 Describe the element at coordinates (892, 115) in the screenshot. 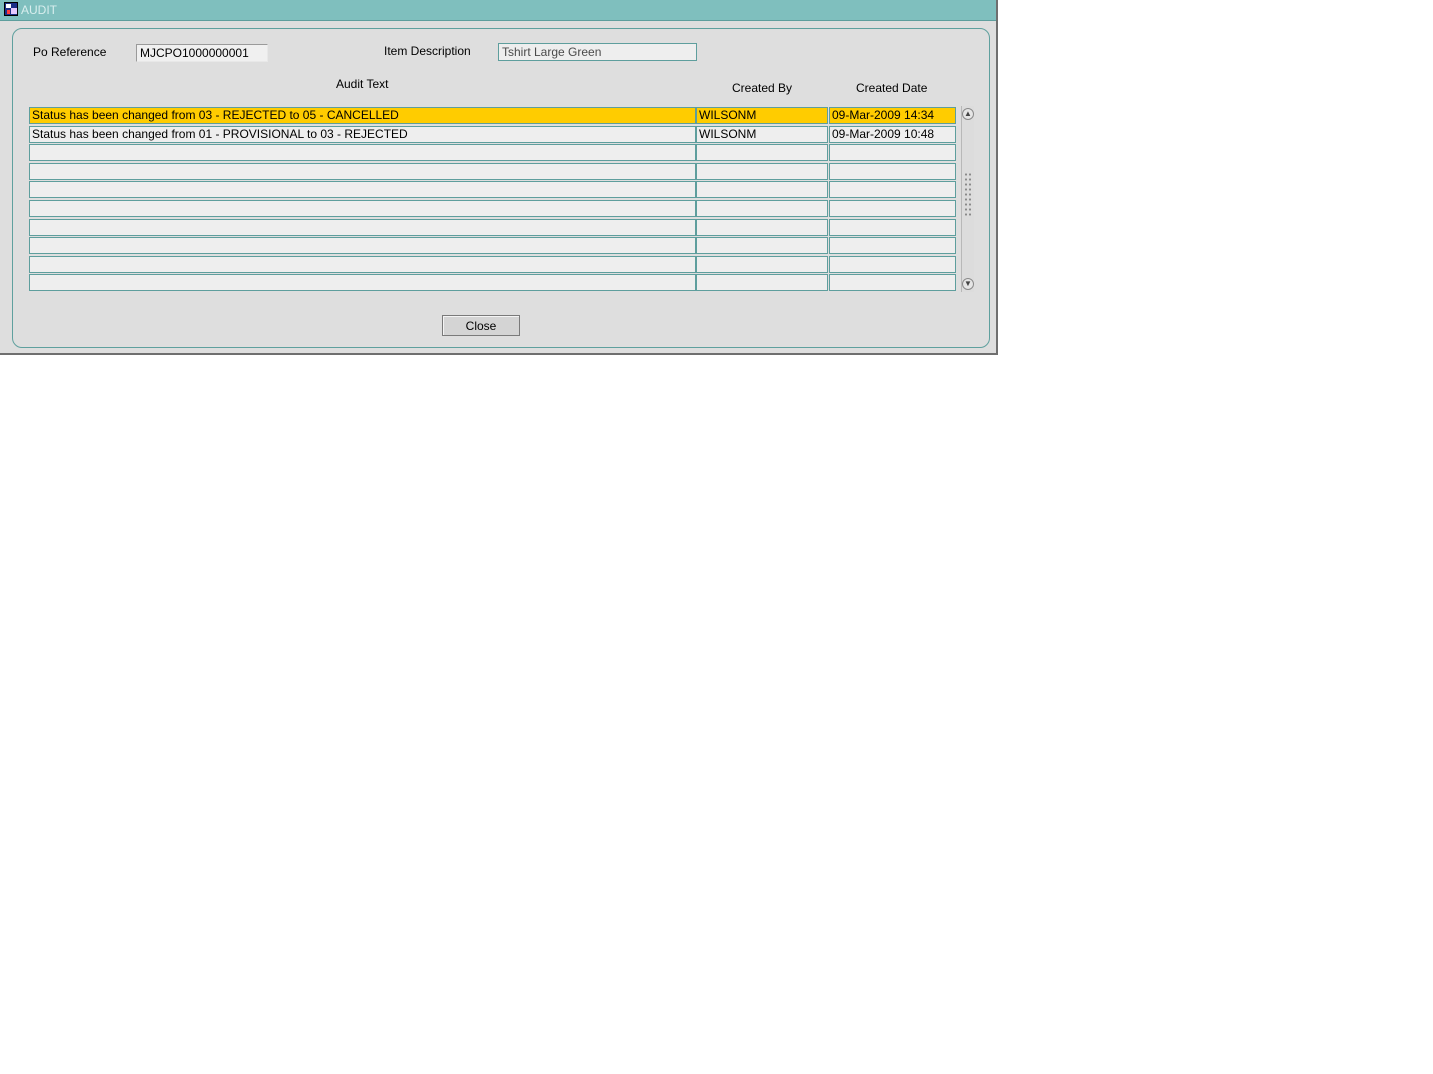

I see `created-date-cell: 09-Mar-2009 14:34` at that location.